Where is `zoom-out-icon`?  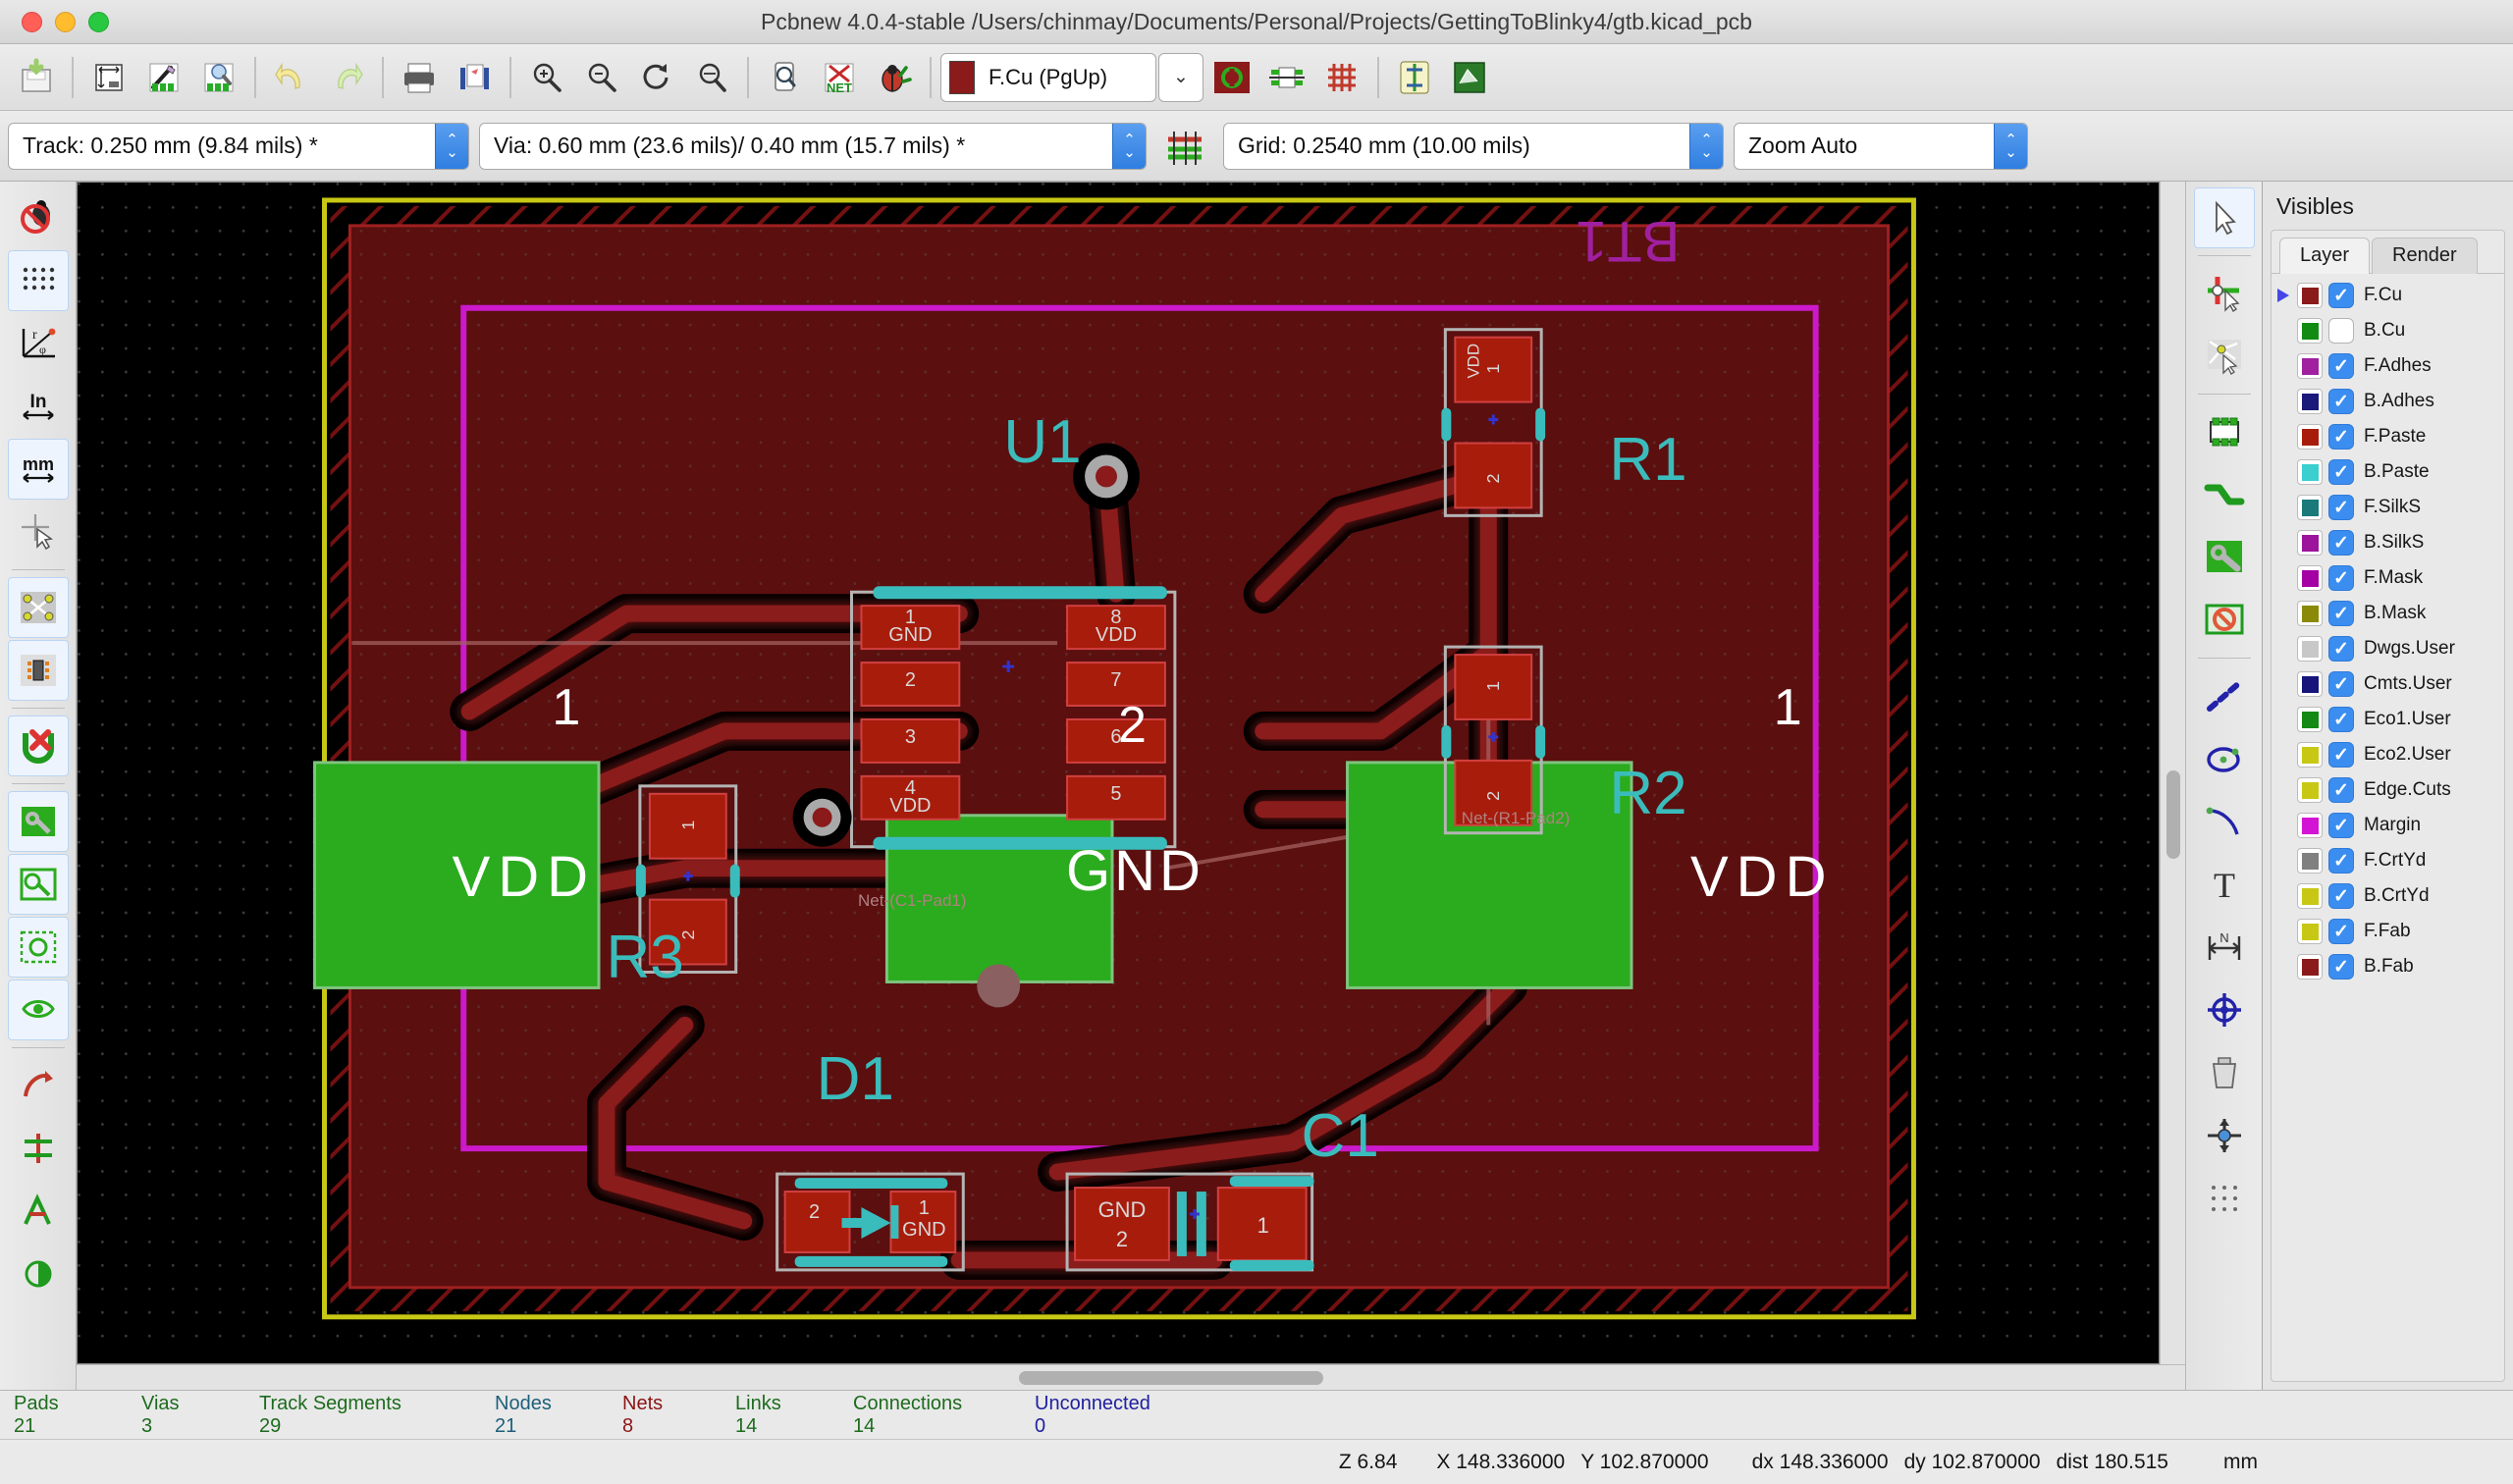 zoom-out-icon is located at coordinates (602, 77).